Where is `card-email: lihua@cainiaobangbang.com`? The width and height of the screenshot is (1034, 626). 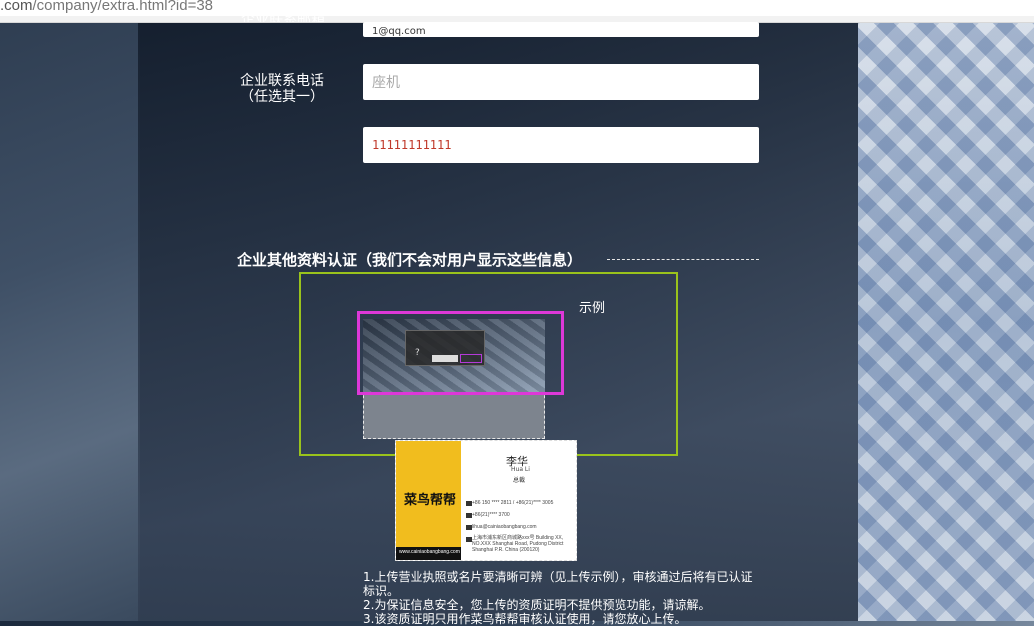 card-email: lihua@cainiaobangbang.com is located at coordinates (504, 527).